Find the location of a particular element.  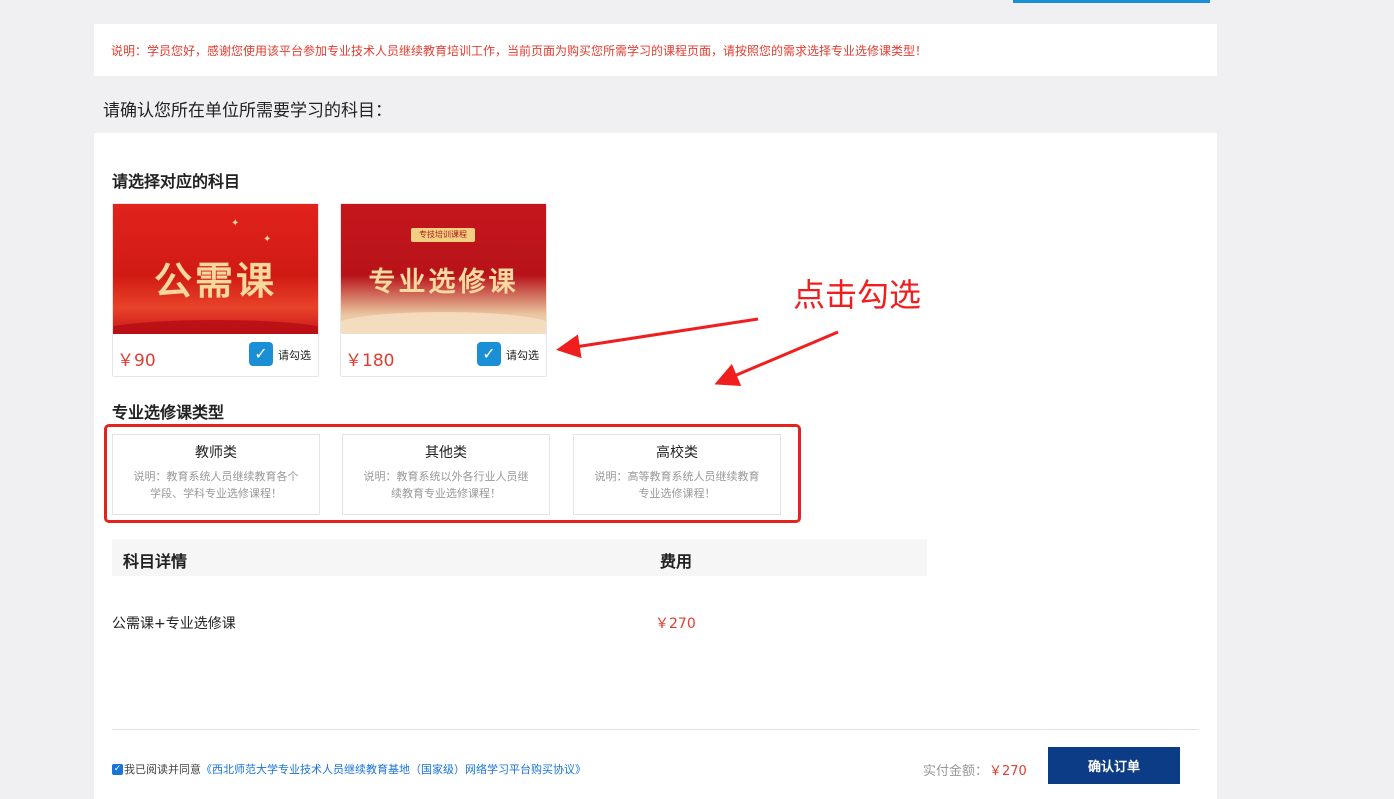

type-card-other: 其他类 说明：教育系统以外各行业人员继续教育专业选修课程！ is located at coordinates (446, 474).